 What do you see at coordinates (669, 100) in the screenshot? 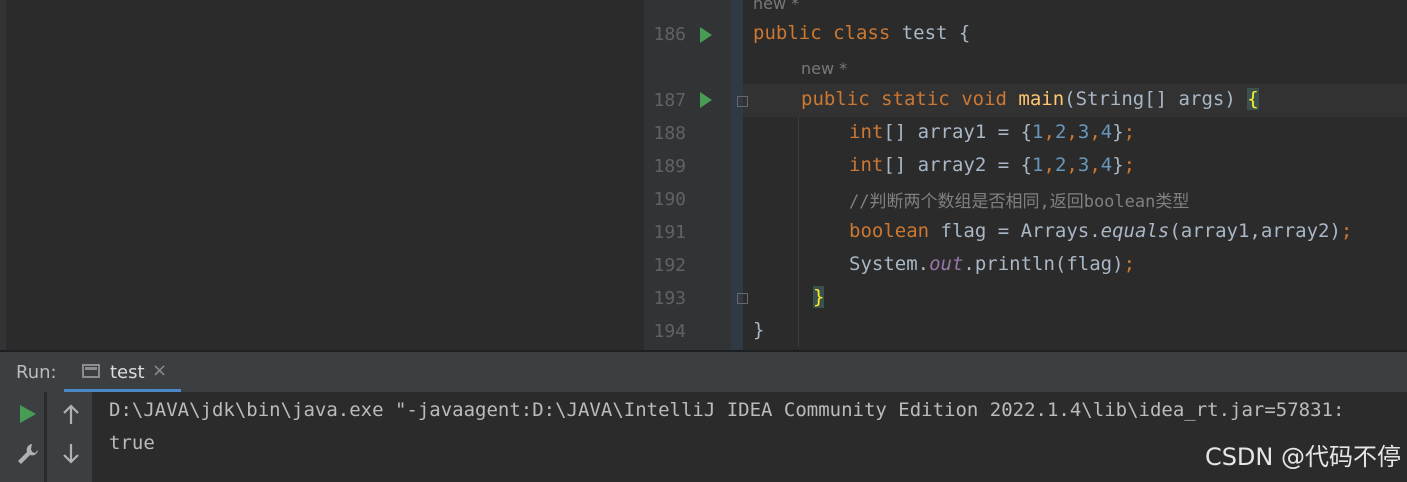
I see `line-number: 187` at bounding box center [669, 100].